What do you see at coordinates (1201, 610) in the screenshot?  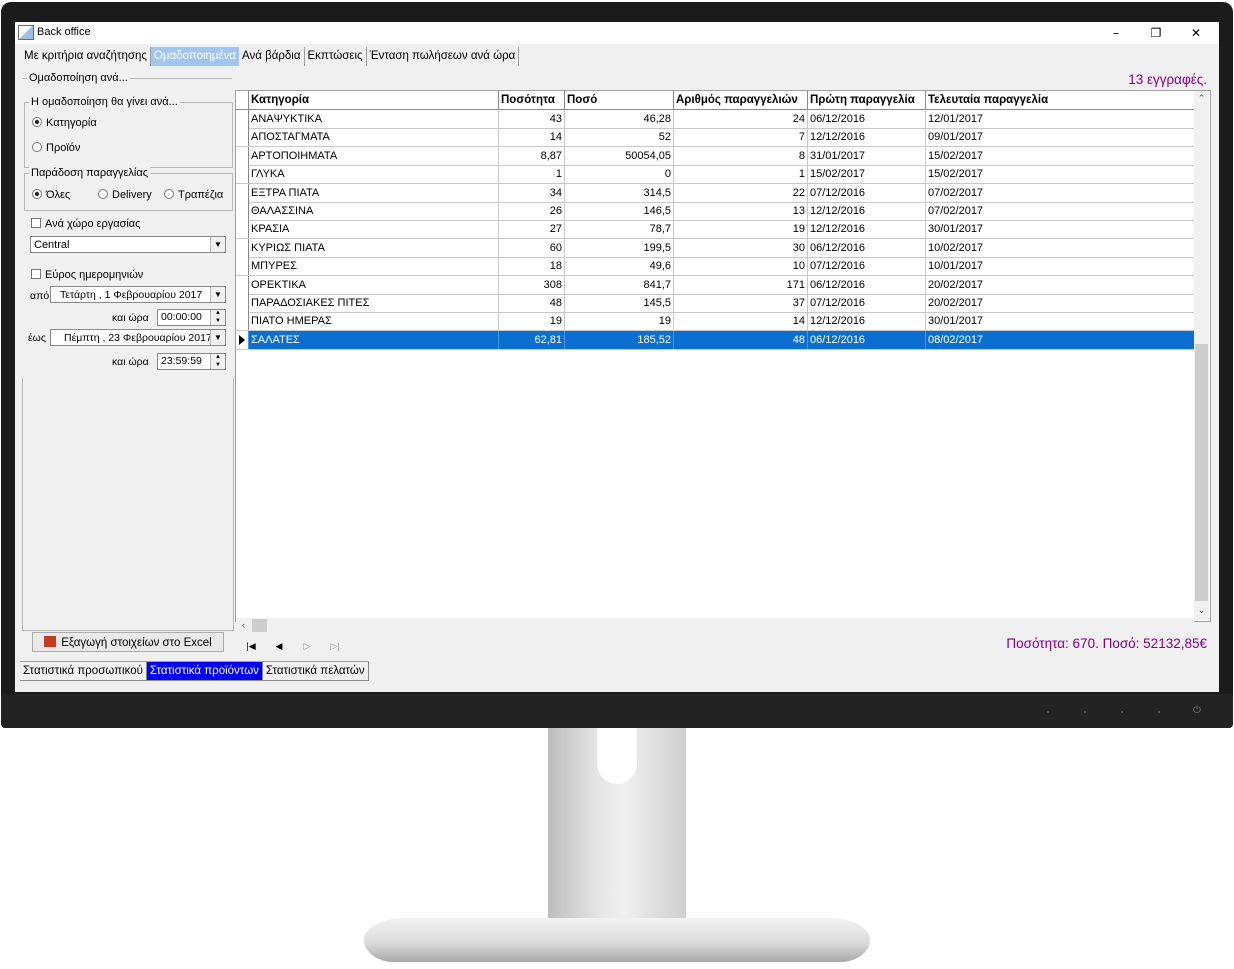 I see `chevron-down-icon: ⌄` at bounding box center [1201, 610].